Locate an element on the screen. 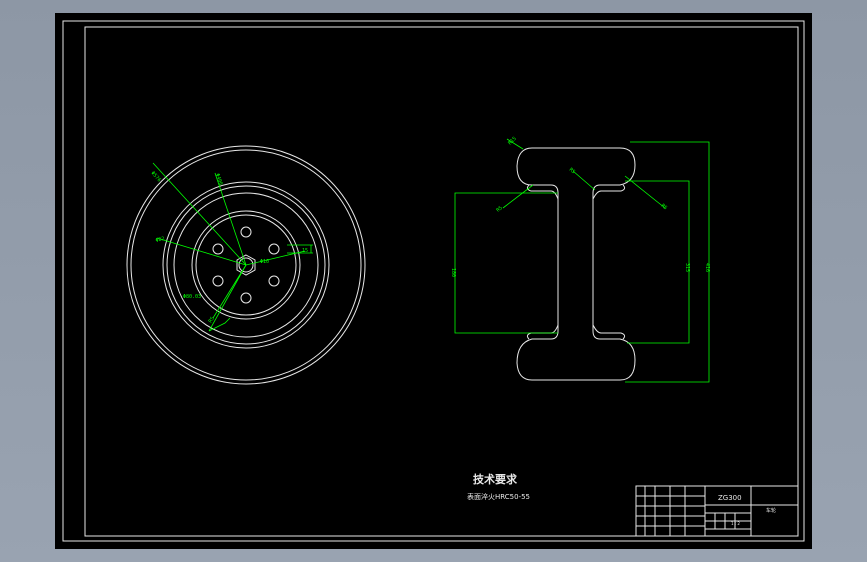  front-view: Φ576 Φ406 Φ82 Φ10 Φ80.03 R5 15 is located at coordinates (246, 265).